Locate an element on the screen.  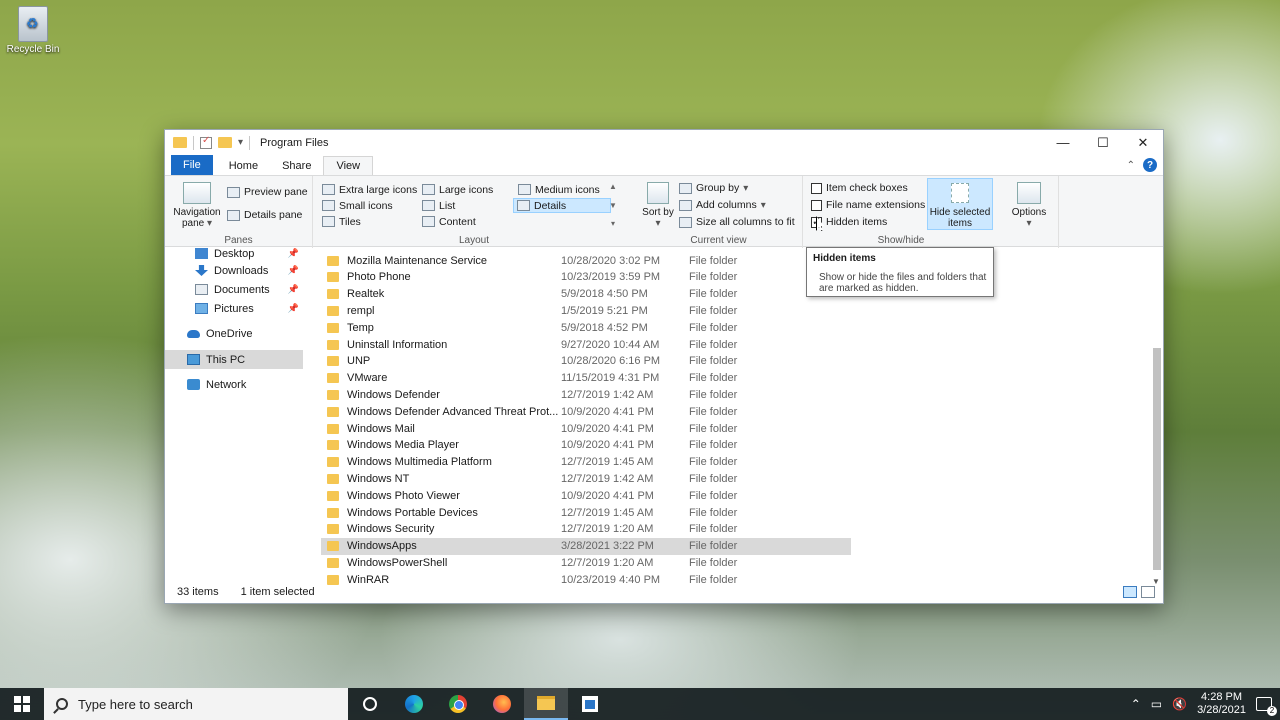
item-check-boxes-label: Item check boxes is located at coordinates (867, 188).